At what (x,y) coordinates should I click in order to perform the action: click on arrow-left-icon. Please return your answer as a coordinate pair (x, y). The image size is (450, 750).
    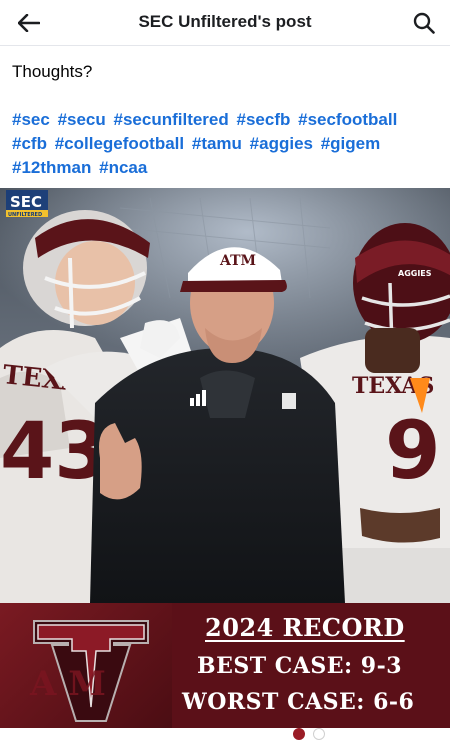
    Looking at the image, I should click on (29, 23).